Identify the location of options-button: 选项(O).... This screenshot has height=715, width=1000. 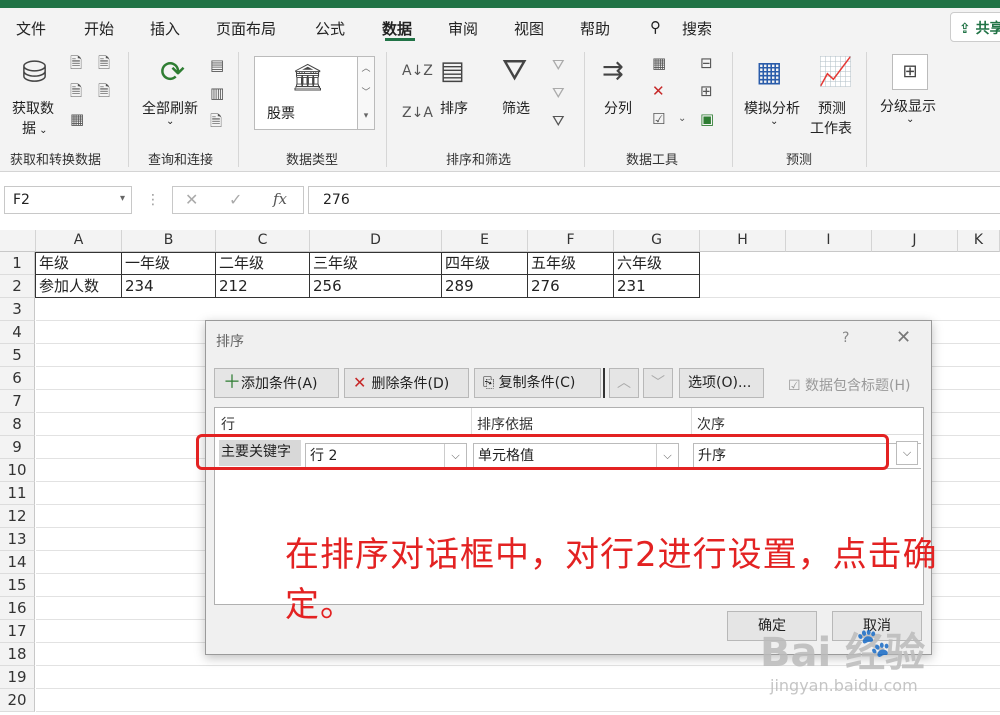
(721, 383).